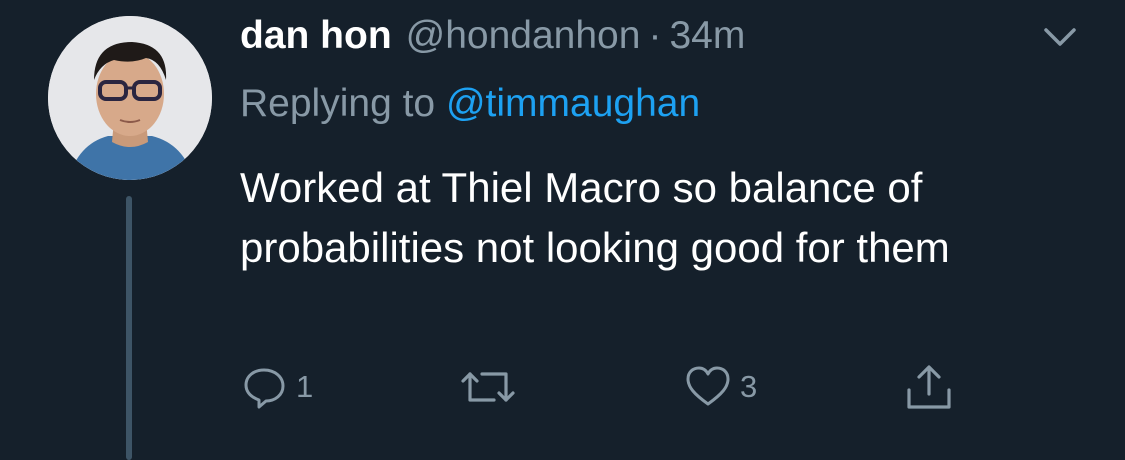 This screenshot has width=1125, height=460. I want to click on thread-connector-line, so click(129, 328).